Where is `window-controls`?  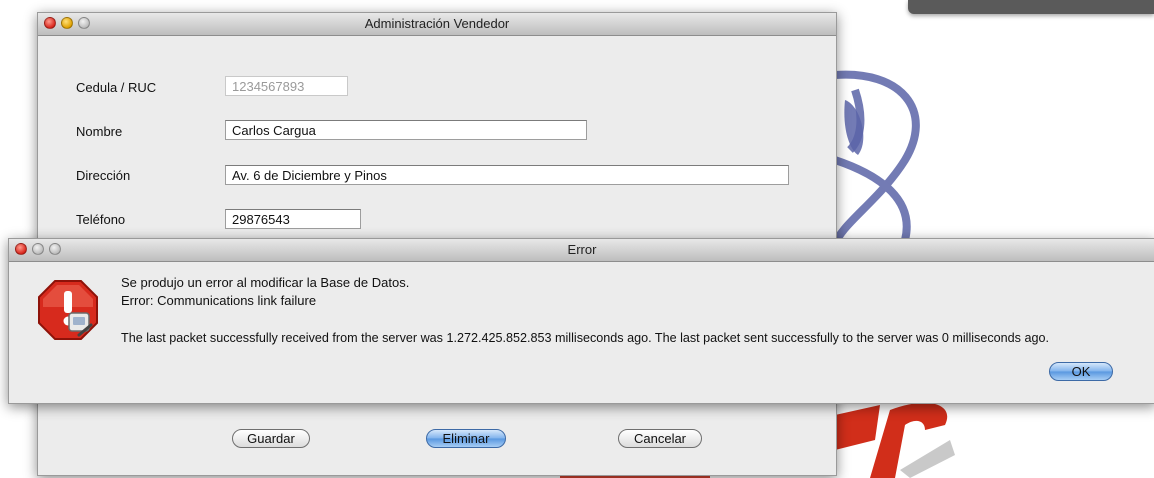 window-controls is located at coordinates (67, 23).